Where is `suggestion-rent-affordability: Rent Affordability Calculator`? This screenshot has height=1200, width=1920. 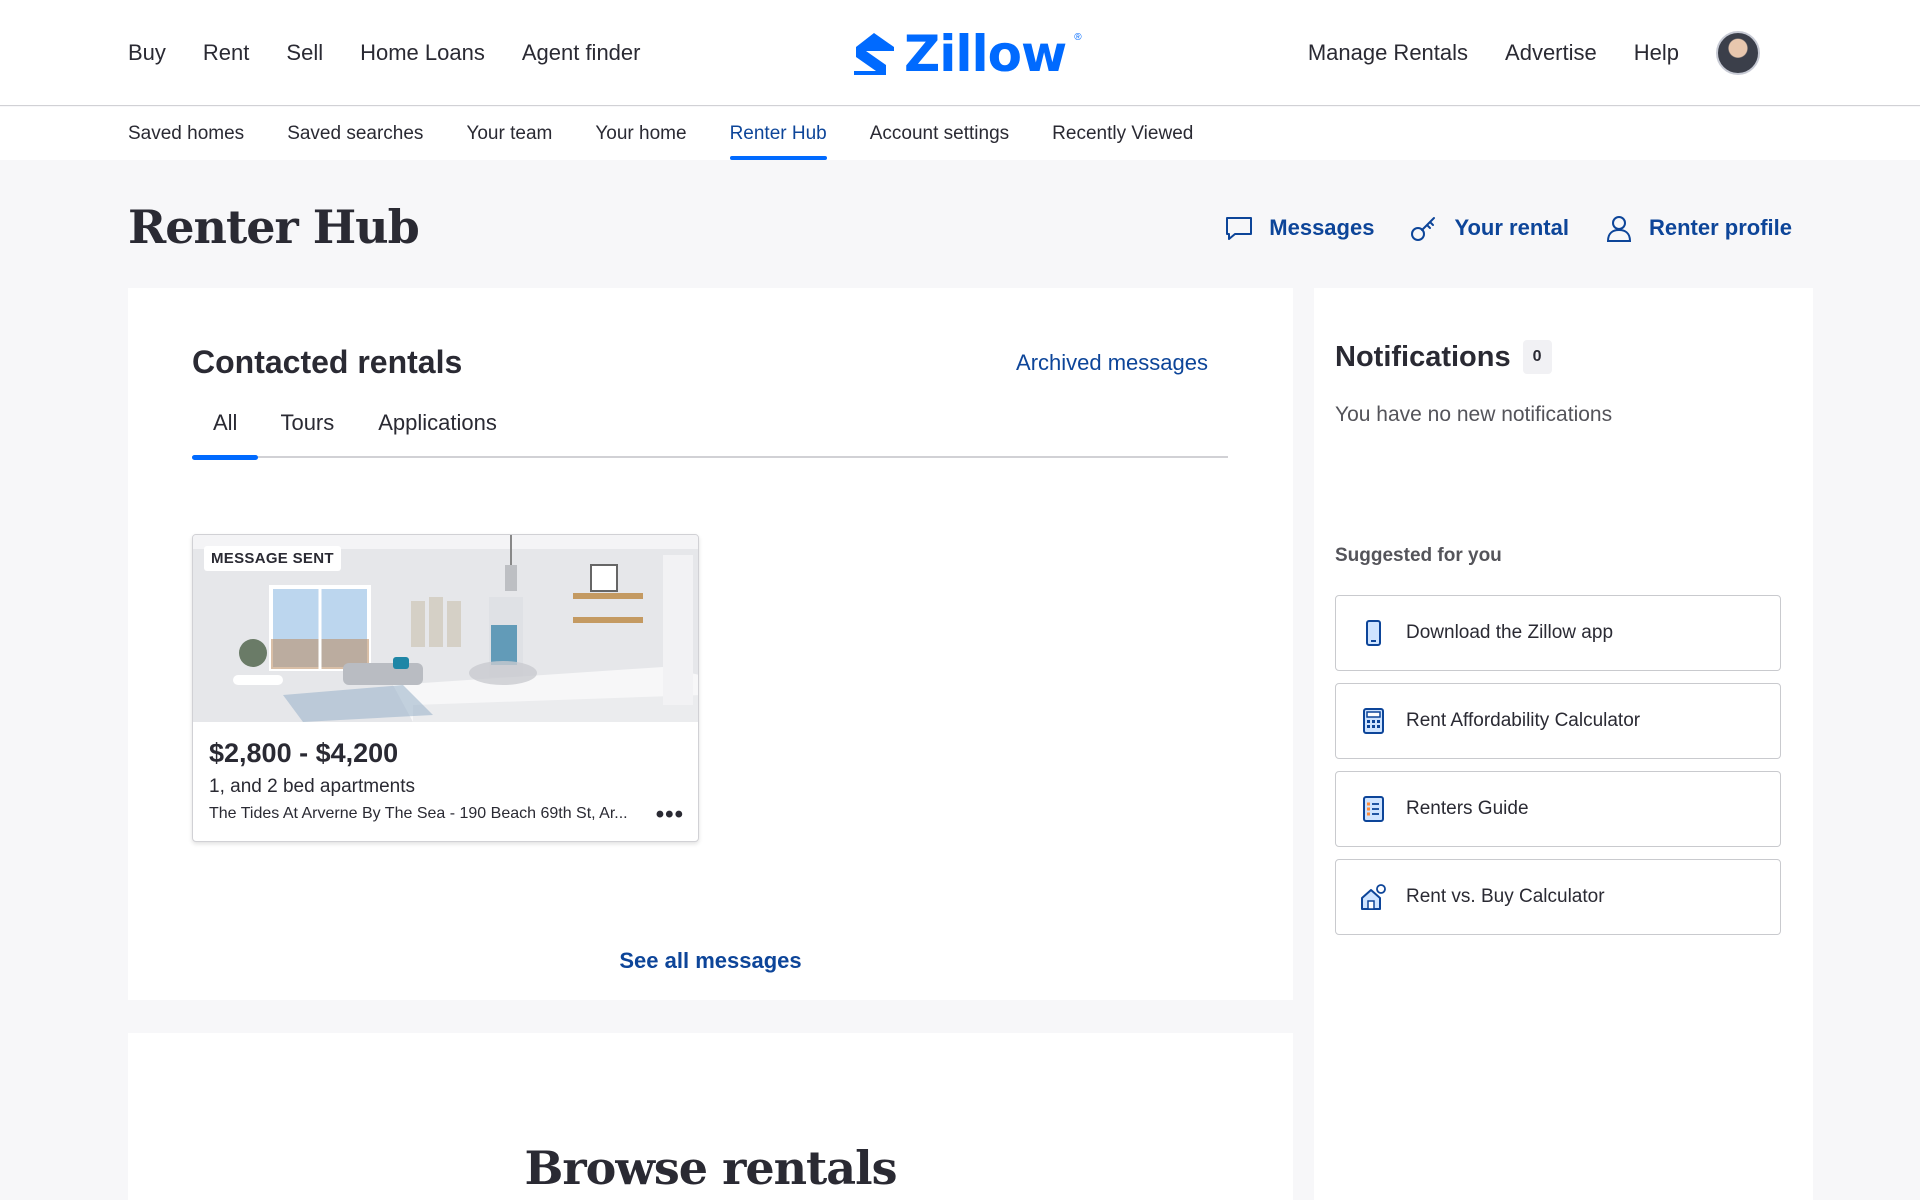
suggestion-rent-affordability: Rent Affordability Calculator is located at coordinates (1558, 721).